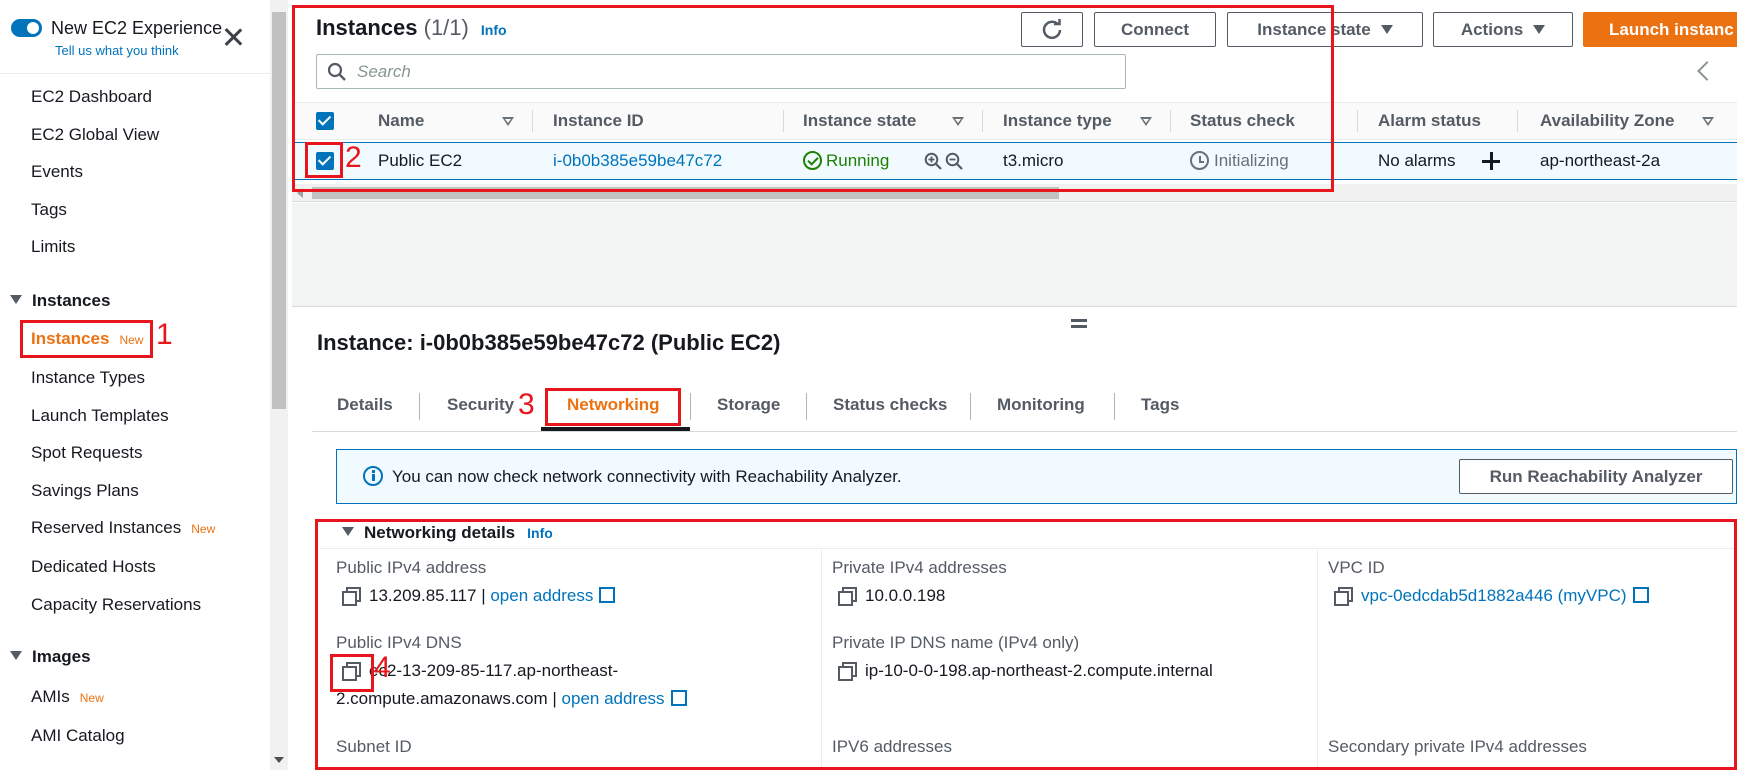  I want to click on column-header-instance-id: Instance ID, so click(598, 121).